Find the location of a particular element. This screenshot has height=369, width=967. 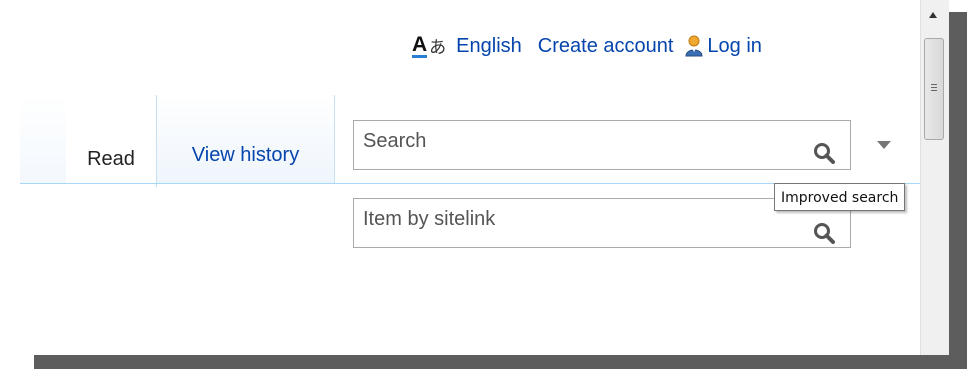

tab-view-history: View history is located at coordinates (246, 139).